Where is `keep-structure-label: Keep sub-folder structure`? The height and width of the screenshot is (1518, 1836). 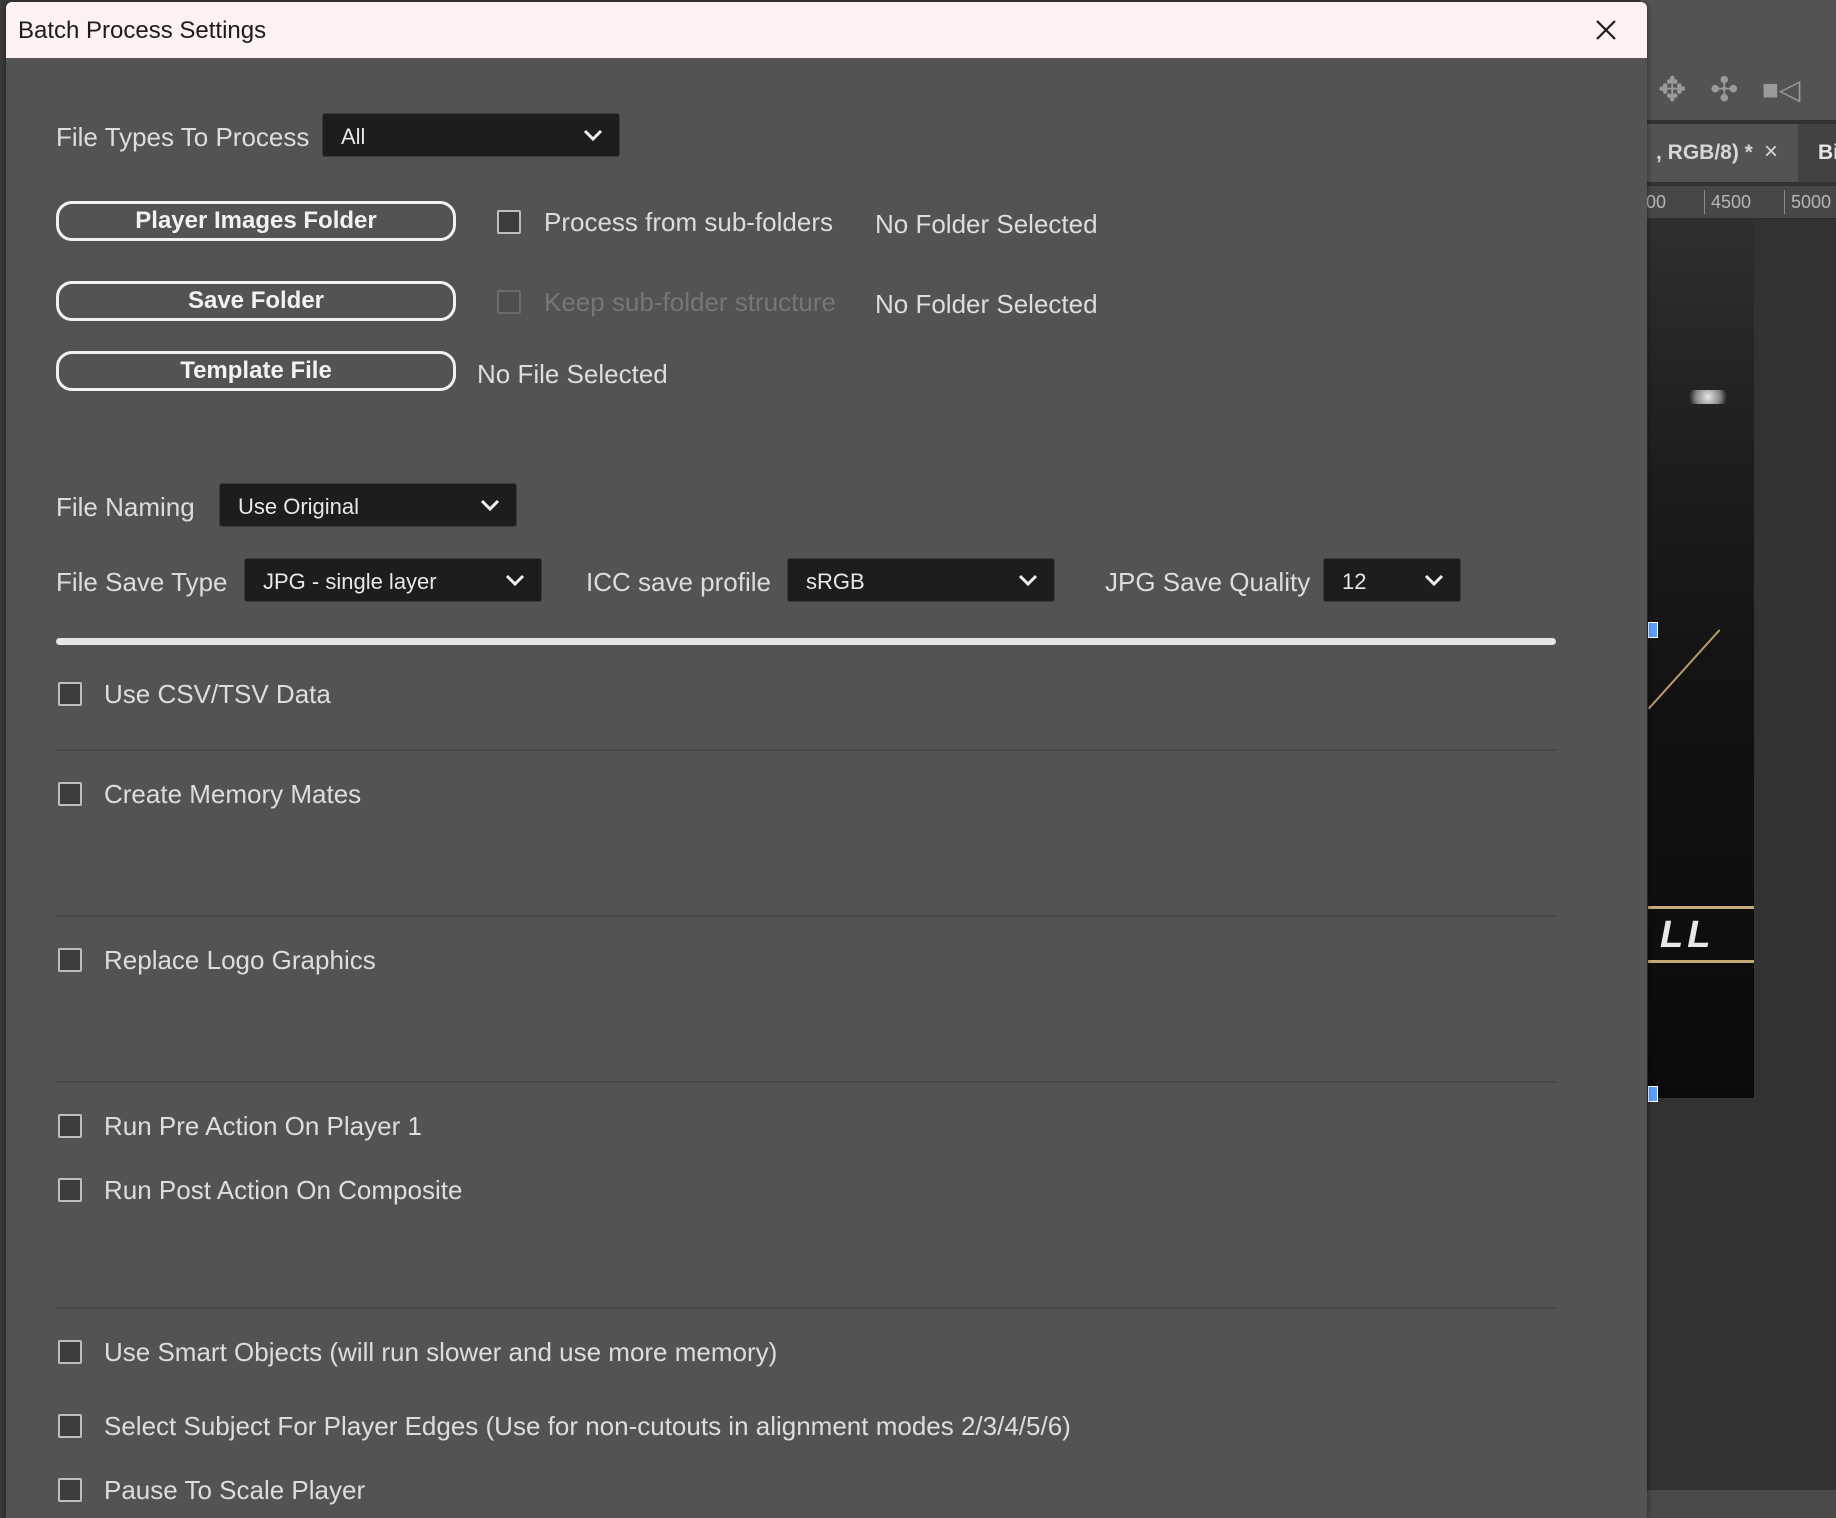 keep-structure-label: Keep sub-folder structure is located at coordinates (690, 302).